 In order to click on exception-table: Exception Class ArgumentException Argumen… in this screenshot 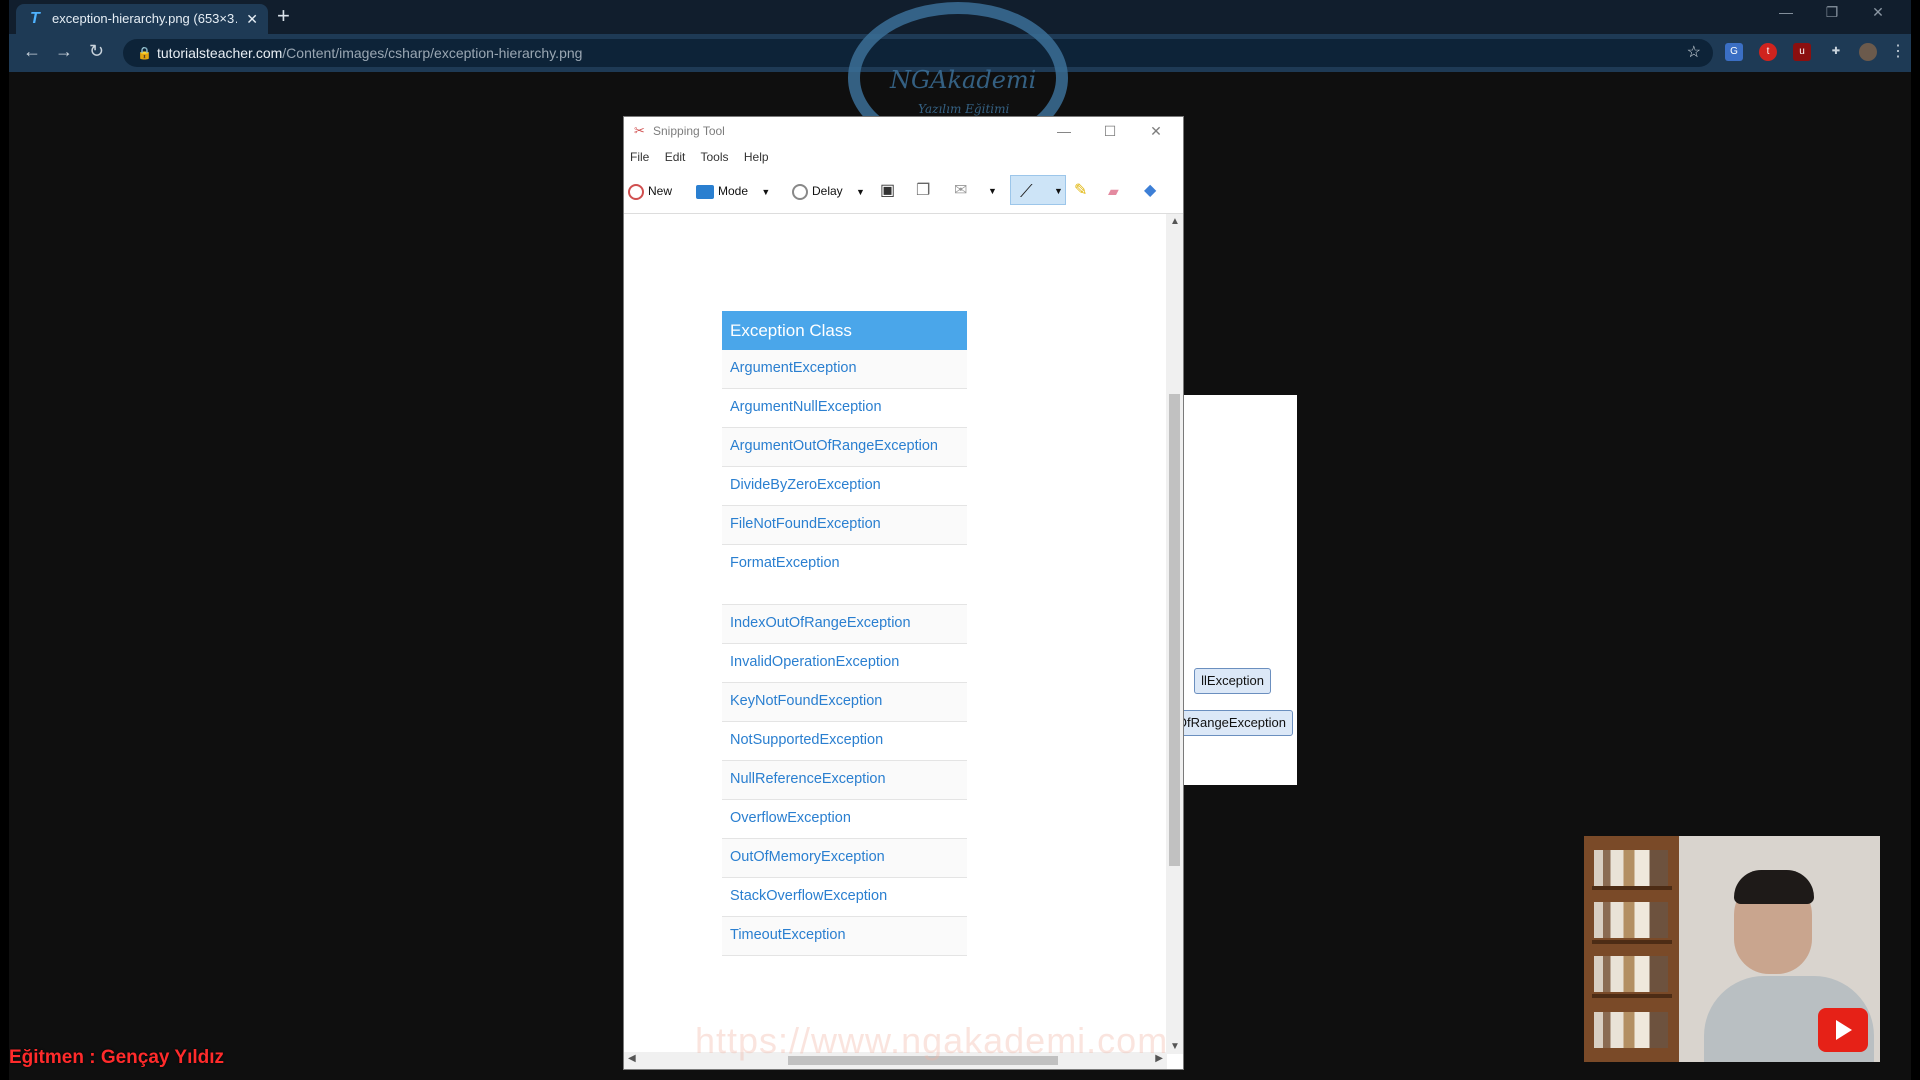, I will do `click(844, 633)`.